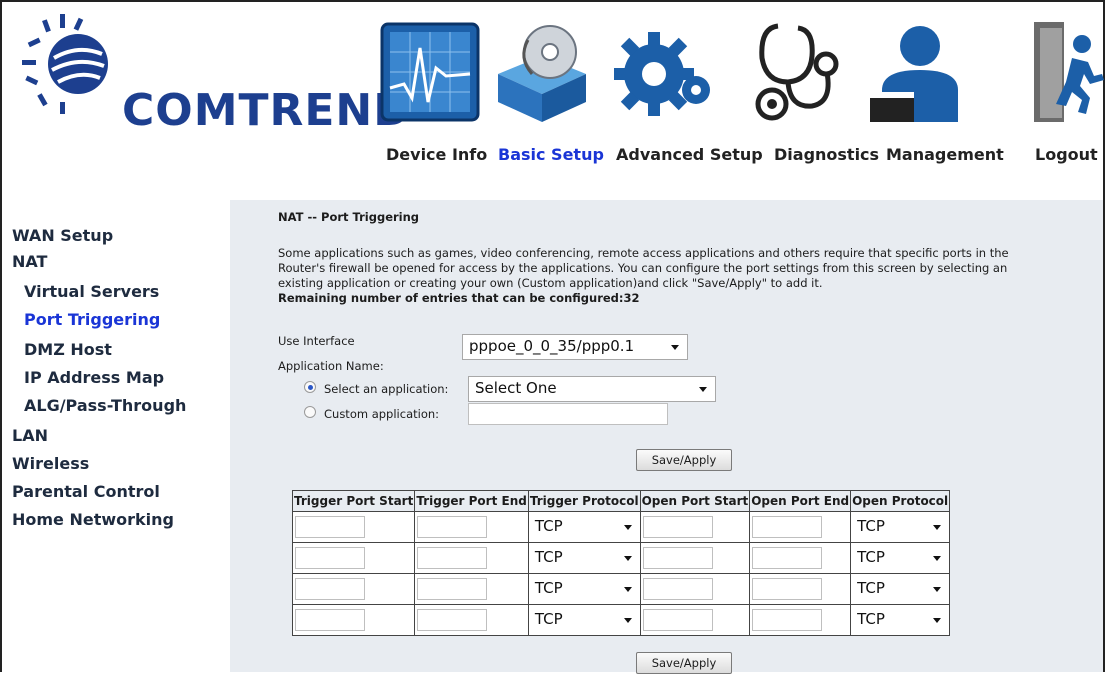  I want to click on nav-management: Management, so click(945, 154).